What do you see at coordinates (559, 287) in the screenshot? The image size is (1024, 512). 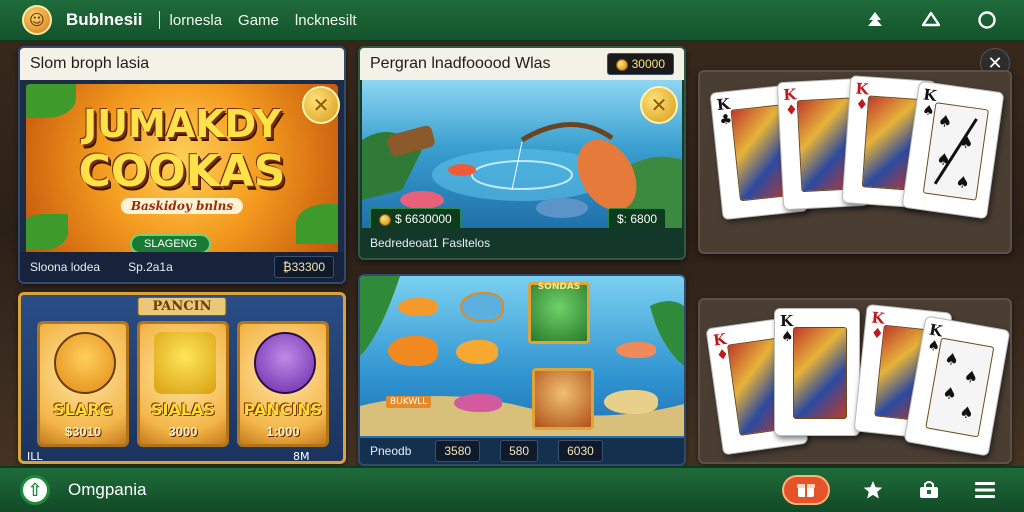 I see `portrait-label: SONDAS` at bounding box center [559, 287].